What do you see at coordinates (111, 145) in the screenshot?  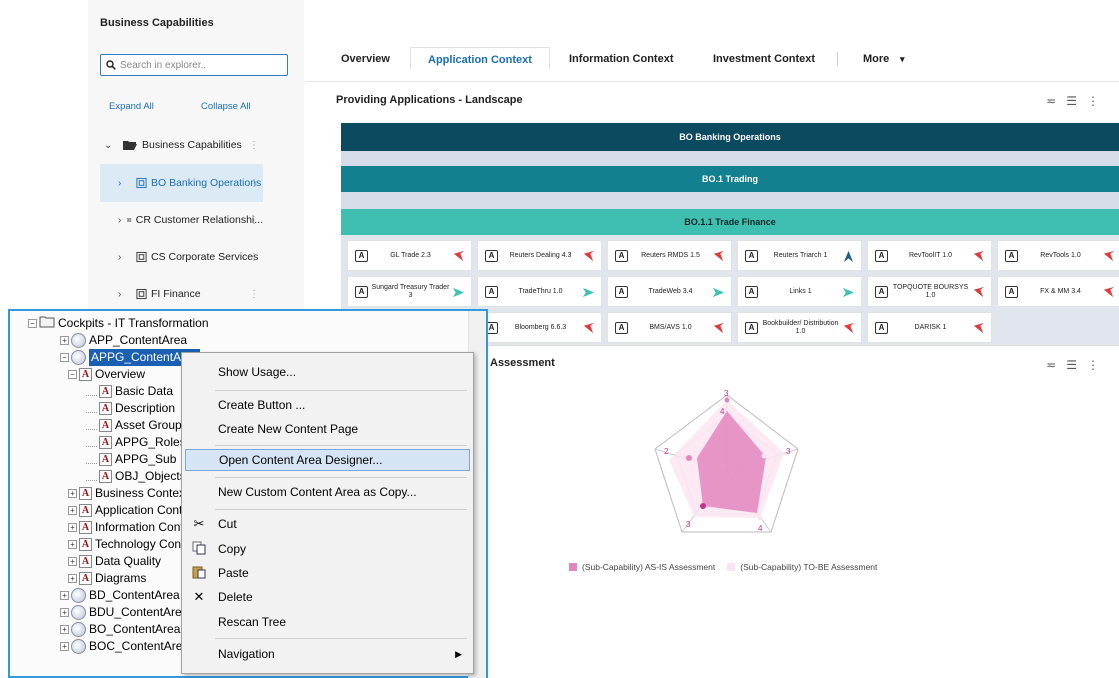 I see `chevron-down-icon: ⌄` at bounding box center [111, 145].